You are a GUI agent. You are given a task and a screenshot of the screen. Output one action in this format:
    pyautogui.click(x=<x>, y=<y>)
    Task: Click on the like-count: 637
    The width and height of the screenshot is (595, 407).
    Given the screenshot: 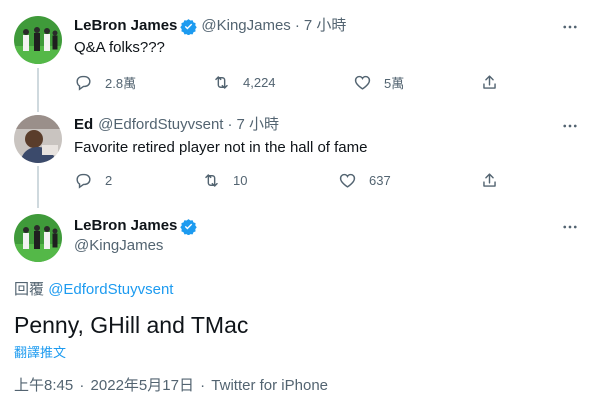 What is the action you would take?
    pyautogui.click(x=380, y=180)
    